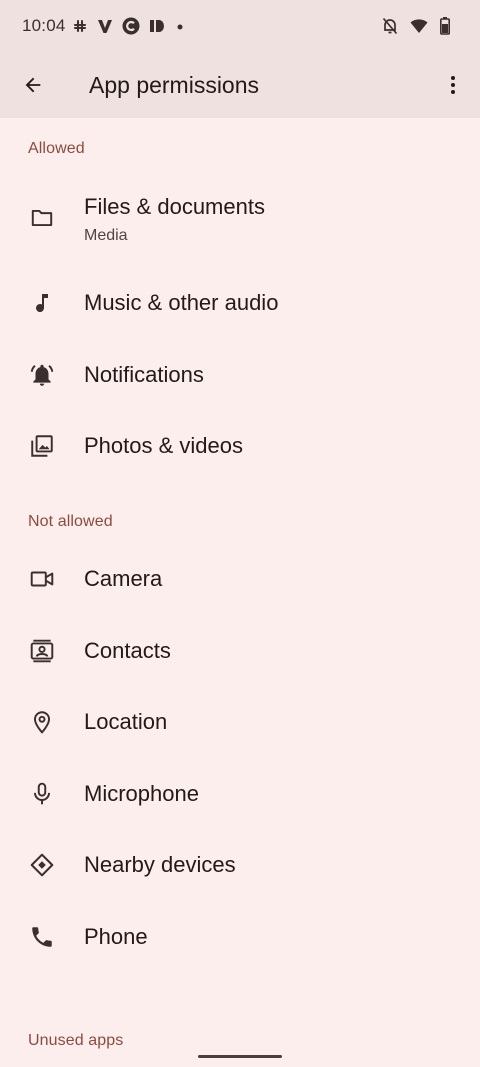 Image resolution: width=480 pixels, height=1067 pixels. I want to click on photo-library-icon, so click(42, 446).